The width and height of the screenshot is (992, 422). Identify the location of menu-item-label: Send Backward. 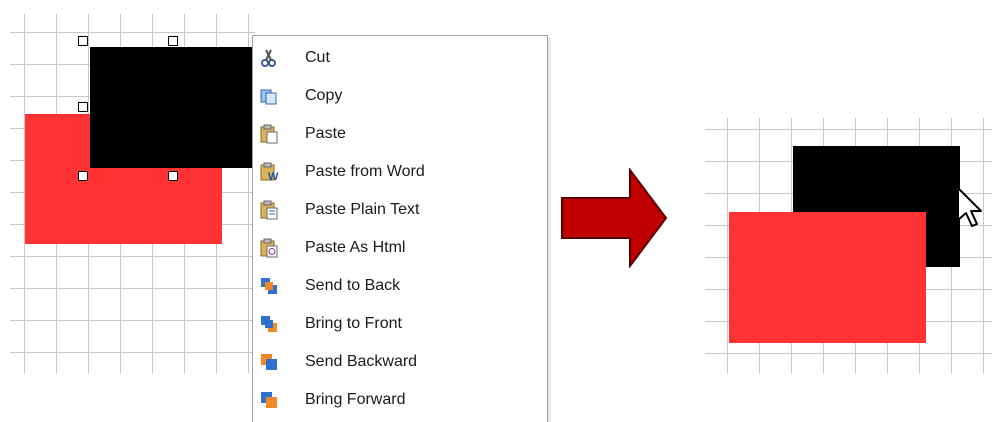
(361, 361).